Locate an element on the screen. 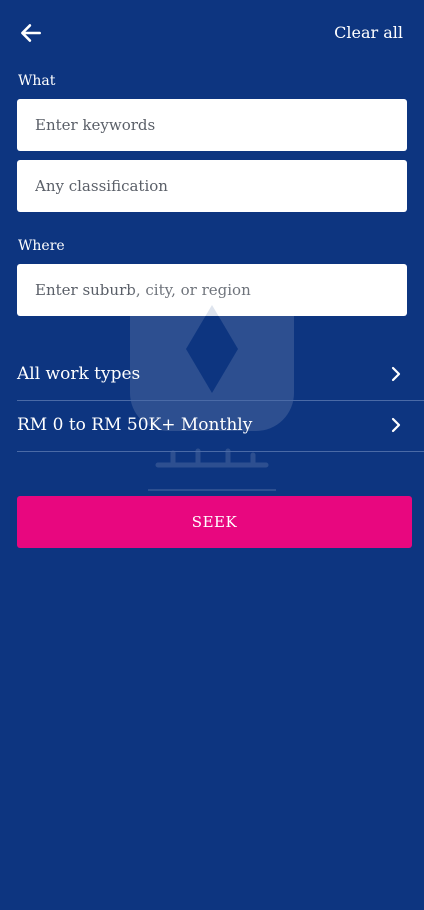 The image size is (424, 910). arrow-left-icon is located at coordinates (31, 33).